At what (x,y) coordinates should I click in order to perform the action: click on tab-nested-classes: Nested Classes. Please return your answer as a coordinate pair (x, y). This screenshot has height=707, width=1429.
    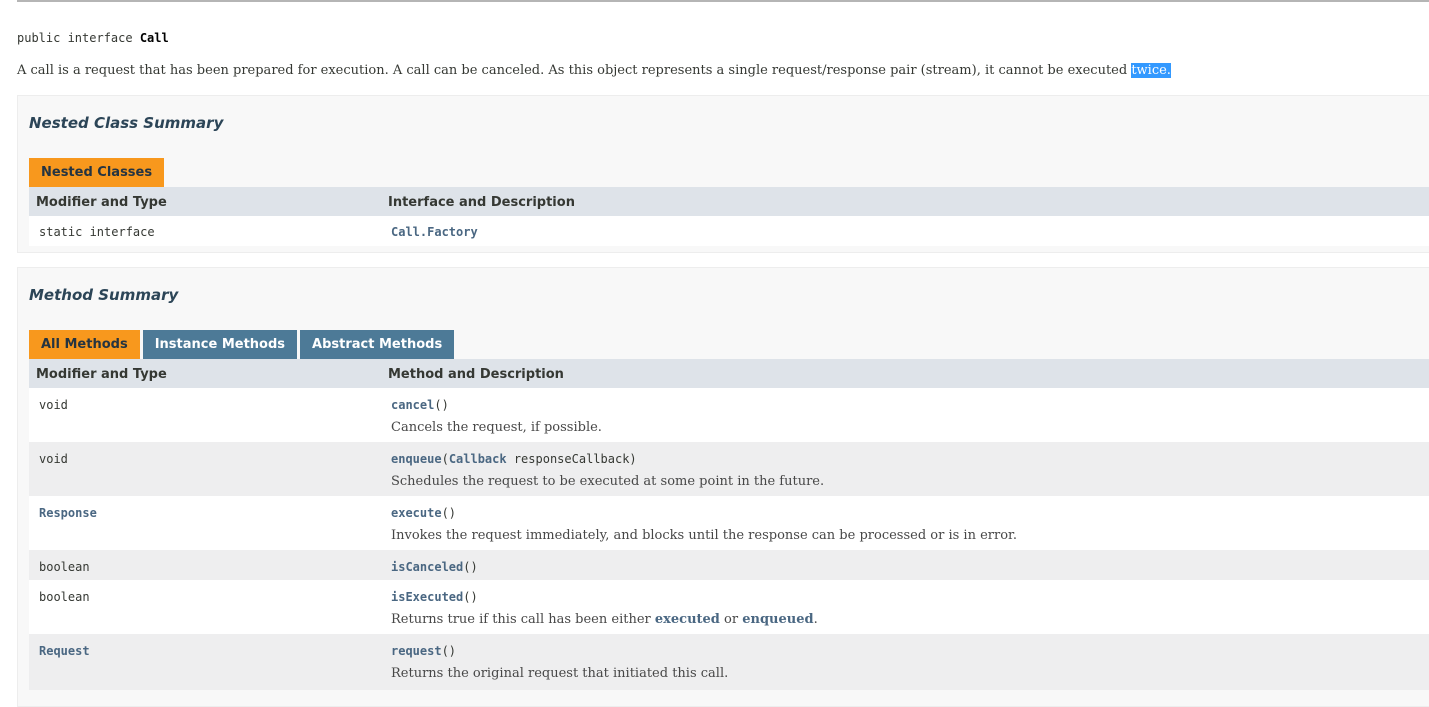
    Looking at the image, I should click on (97, 172).